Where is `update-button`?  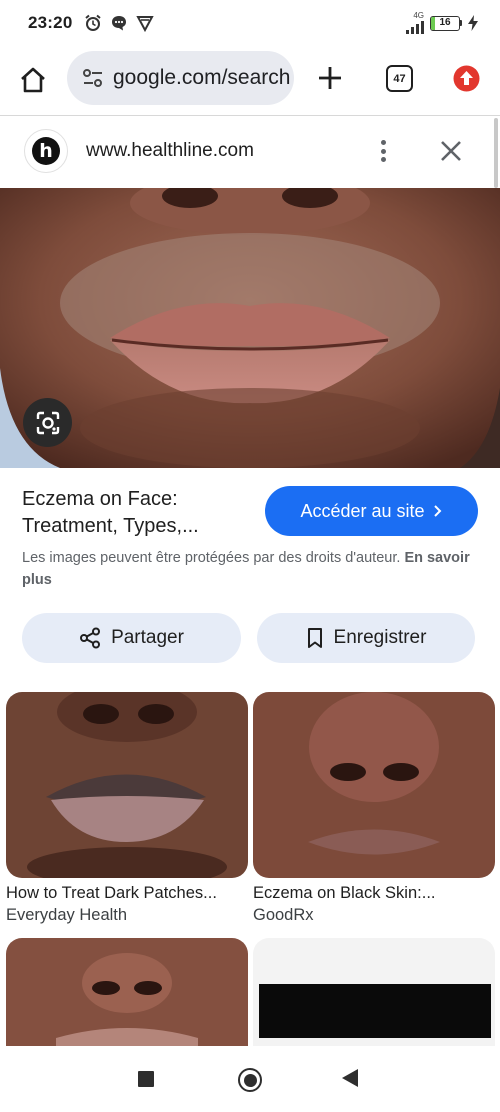 update-button is located at coordinates (466, 78).